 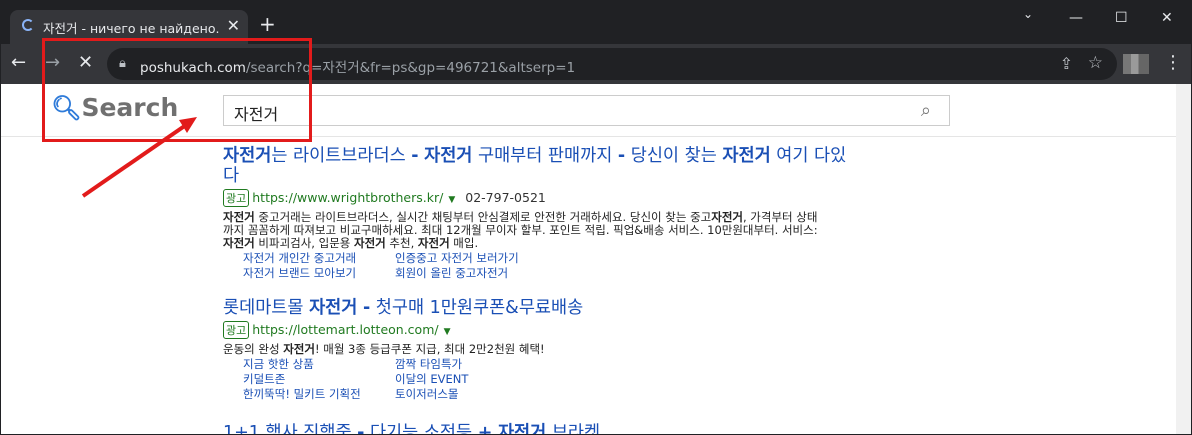 I want to click on arrow-shaft, so click(x=134, y=160).